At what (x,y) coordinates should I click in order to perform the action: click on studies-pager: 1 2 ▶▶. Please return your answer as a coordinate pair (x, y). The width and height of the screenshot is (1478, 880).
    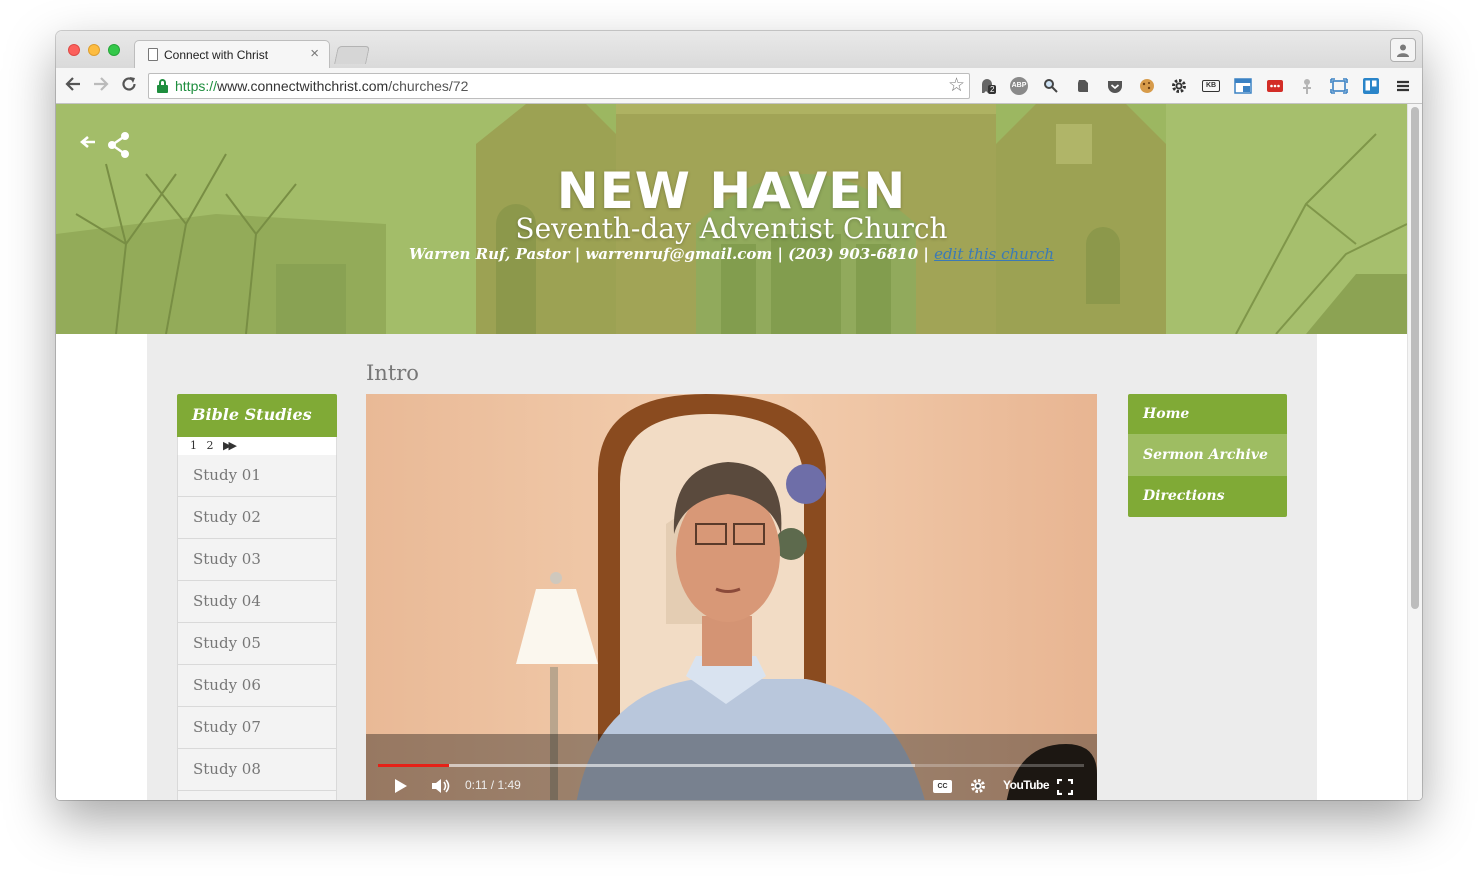
    Looking at the image, I should click on (257, 446).